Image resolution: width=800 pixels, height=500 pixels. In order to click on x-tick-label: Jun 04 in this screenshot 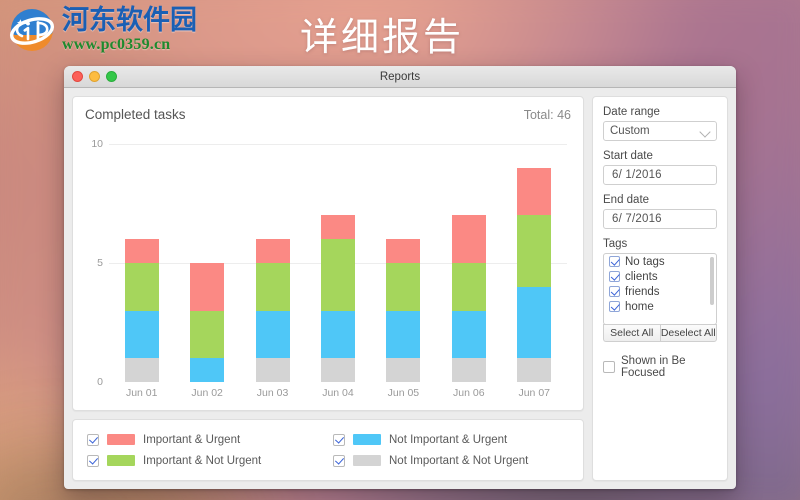, I will do `click(338, 393)`.